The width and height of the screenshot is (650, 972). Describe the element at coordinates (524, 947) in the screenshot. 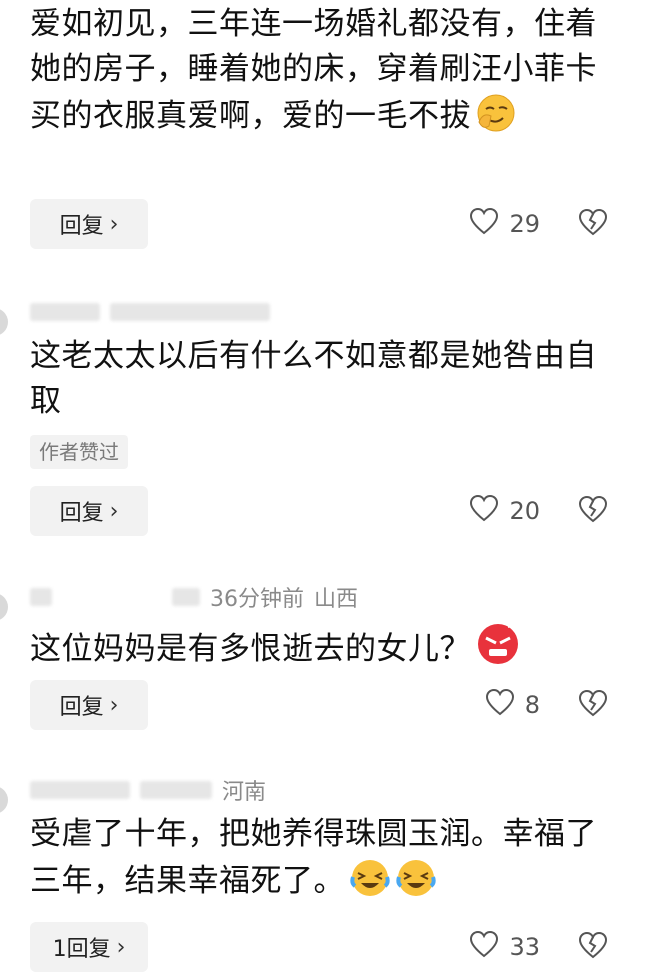

I see `like-count: 33` at that location.